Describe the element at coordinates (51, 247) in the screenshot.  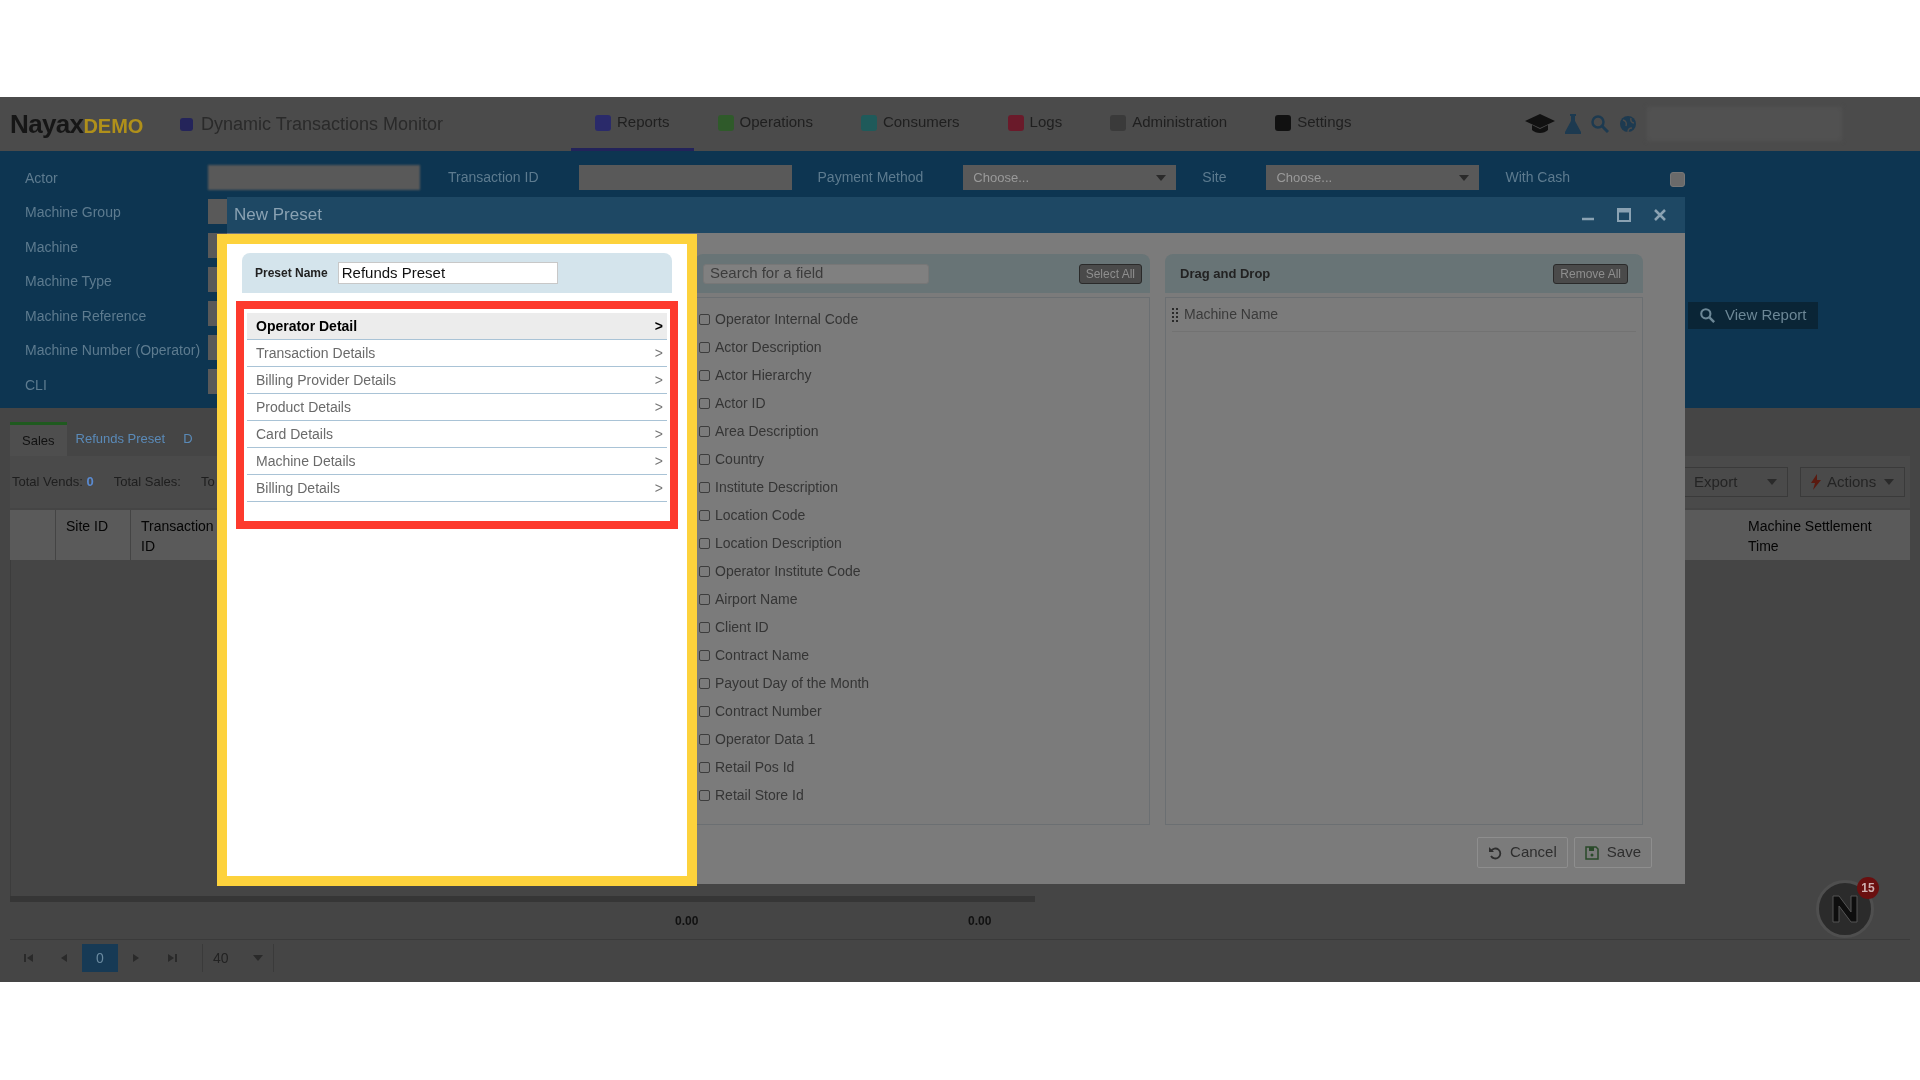
I see `filter-label: Machine` at that location.